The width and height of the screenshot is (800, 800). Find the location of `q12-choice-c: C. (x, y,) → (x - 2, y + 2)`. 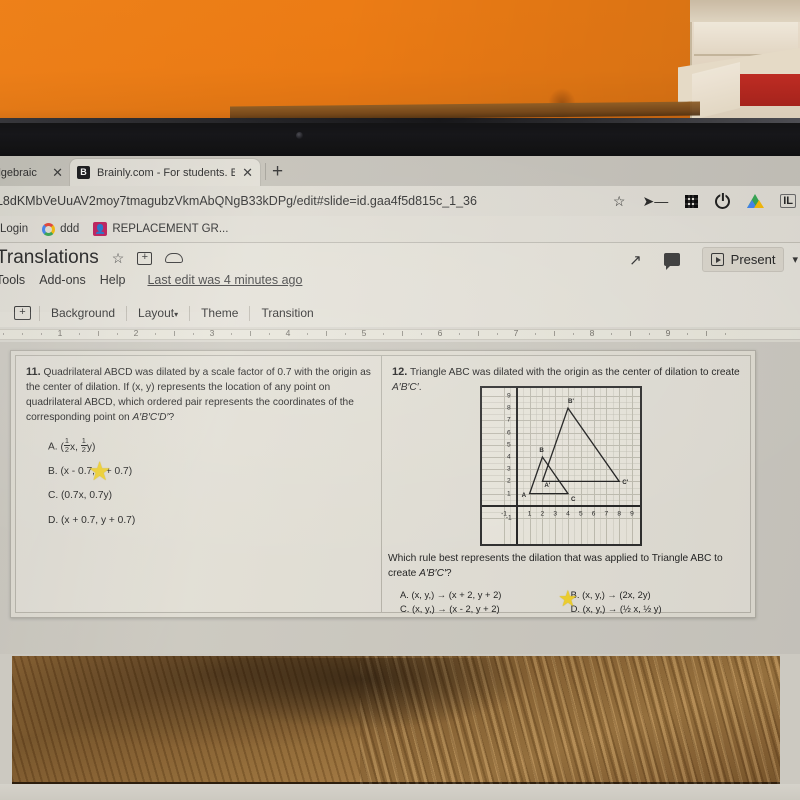

q12-choice-c: C. (x, y,) → (x - 2, y + 2) is located at coordinates (484, 609).